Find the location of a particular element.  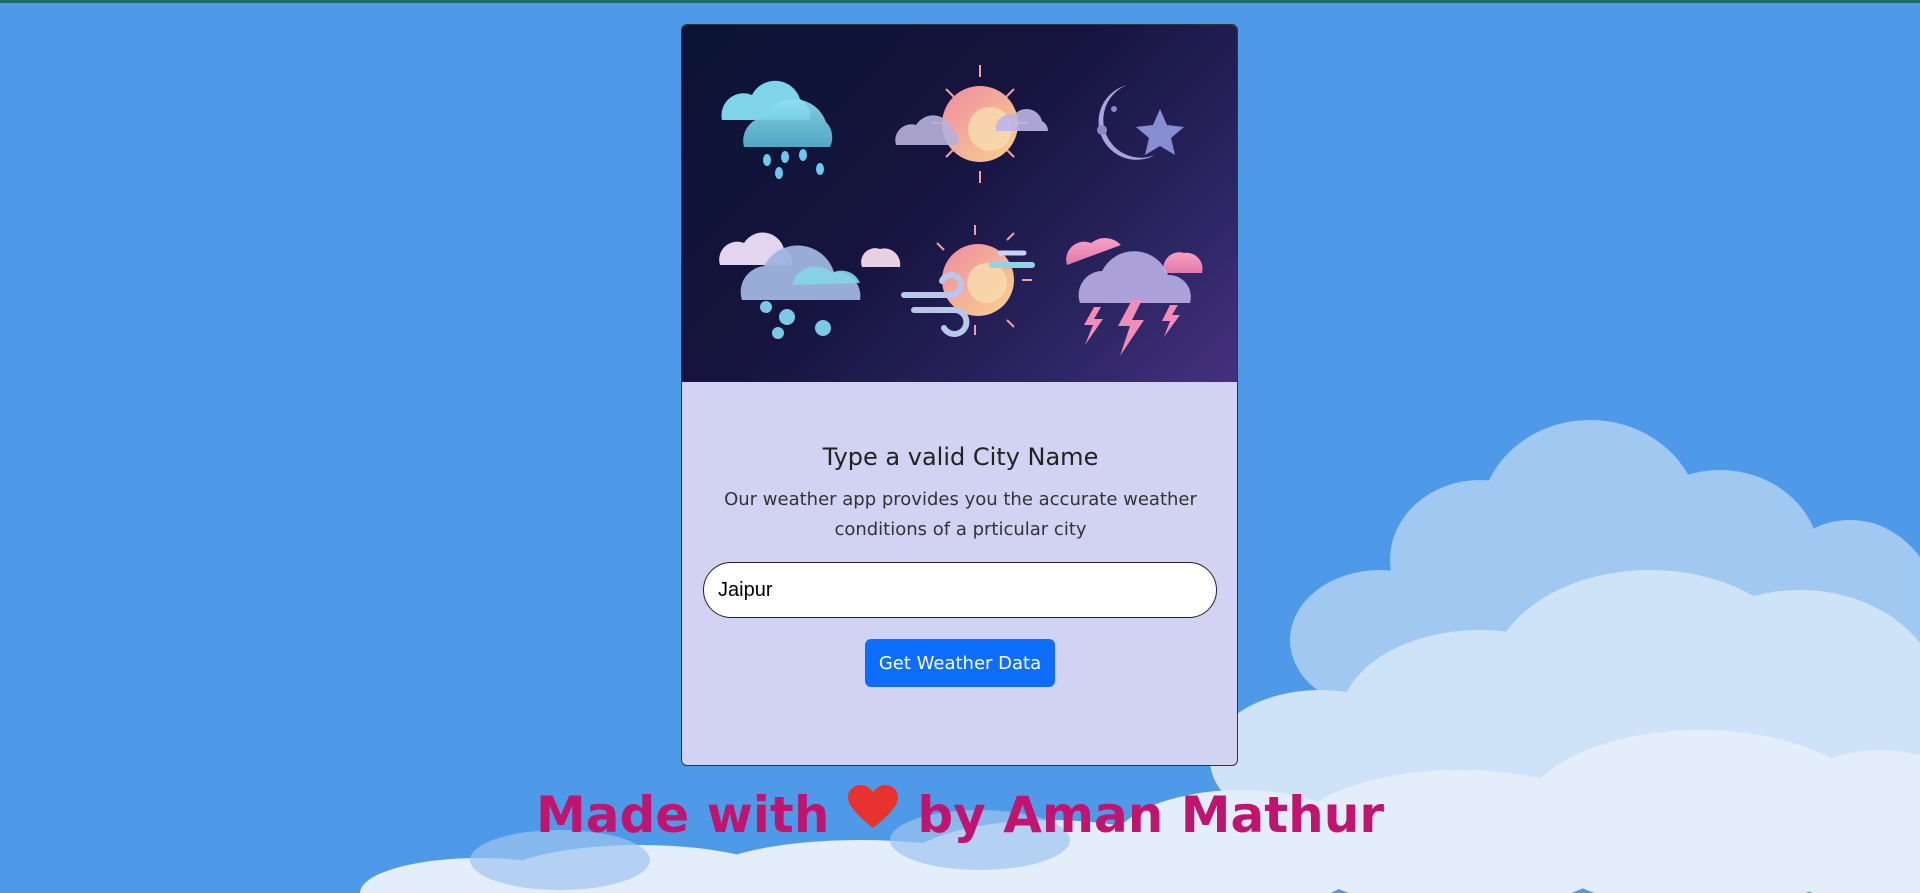

weather-icons-banner is located at coordinates (959, 203).